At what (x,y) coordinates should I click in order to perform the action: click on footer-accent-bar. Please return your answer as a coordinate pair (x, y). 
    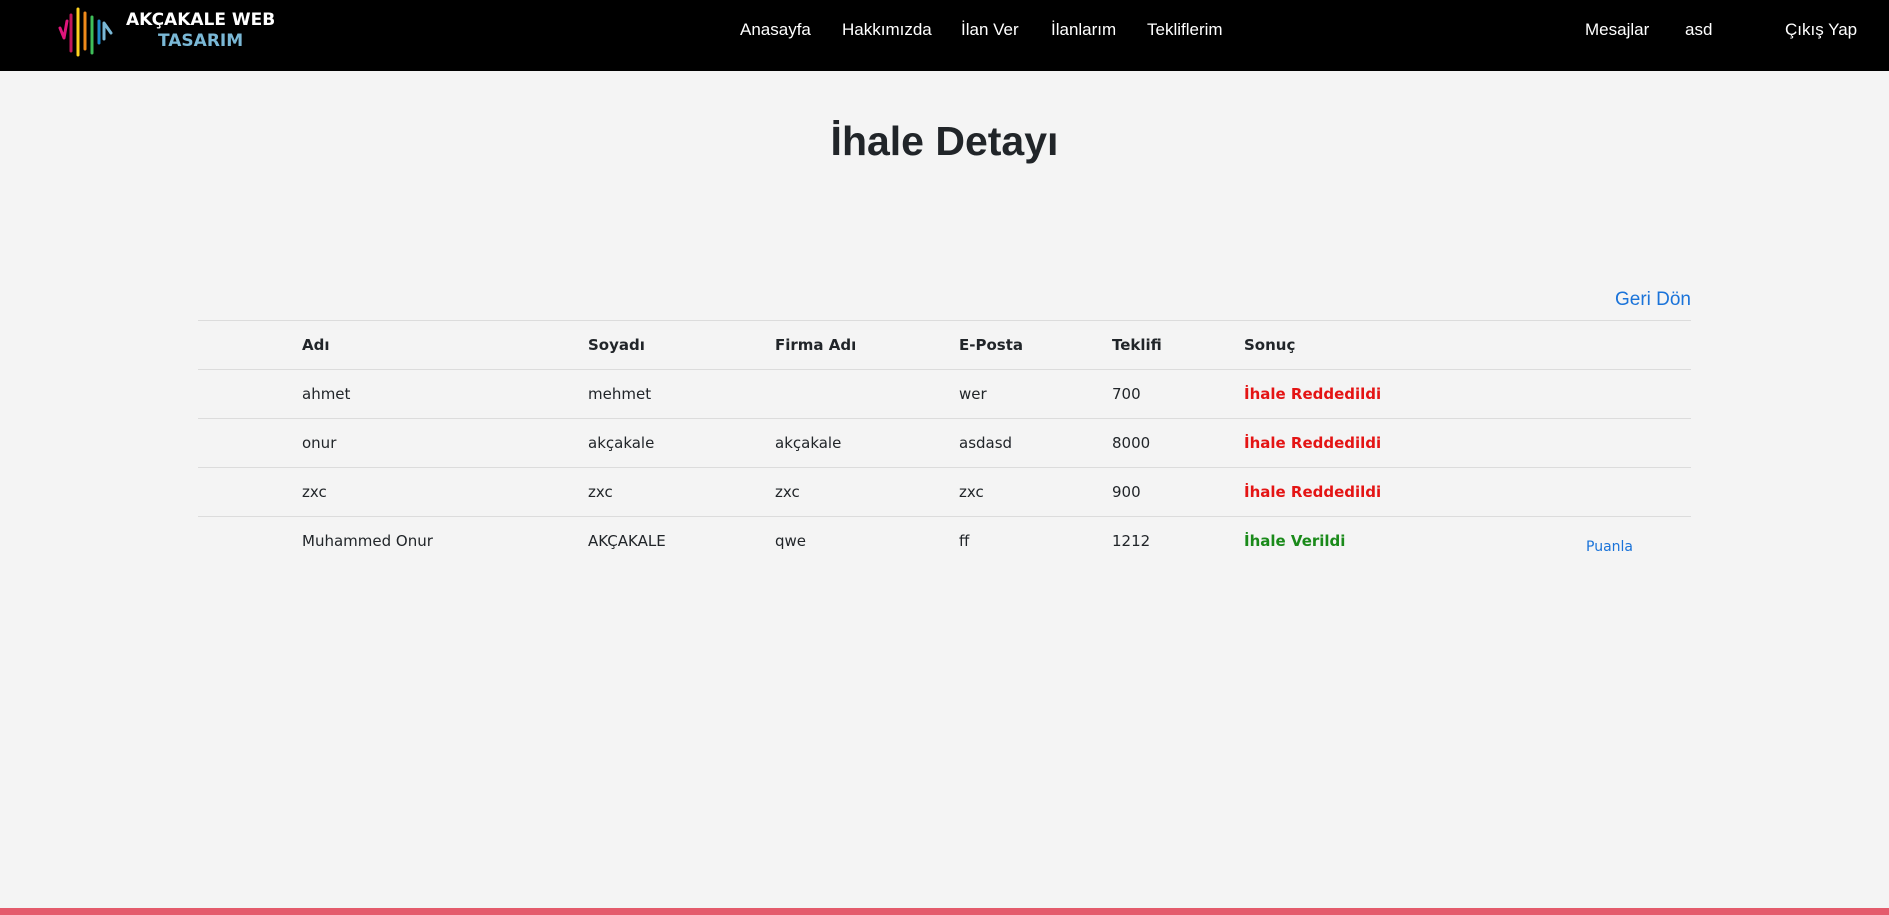
    Looking at the image, I should click on (944, 911).